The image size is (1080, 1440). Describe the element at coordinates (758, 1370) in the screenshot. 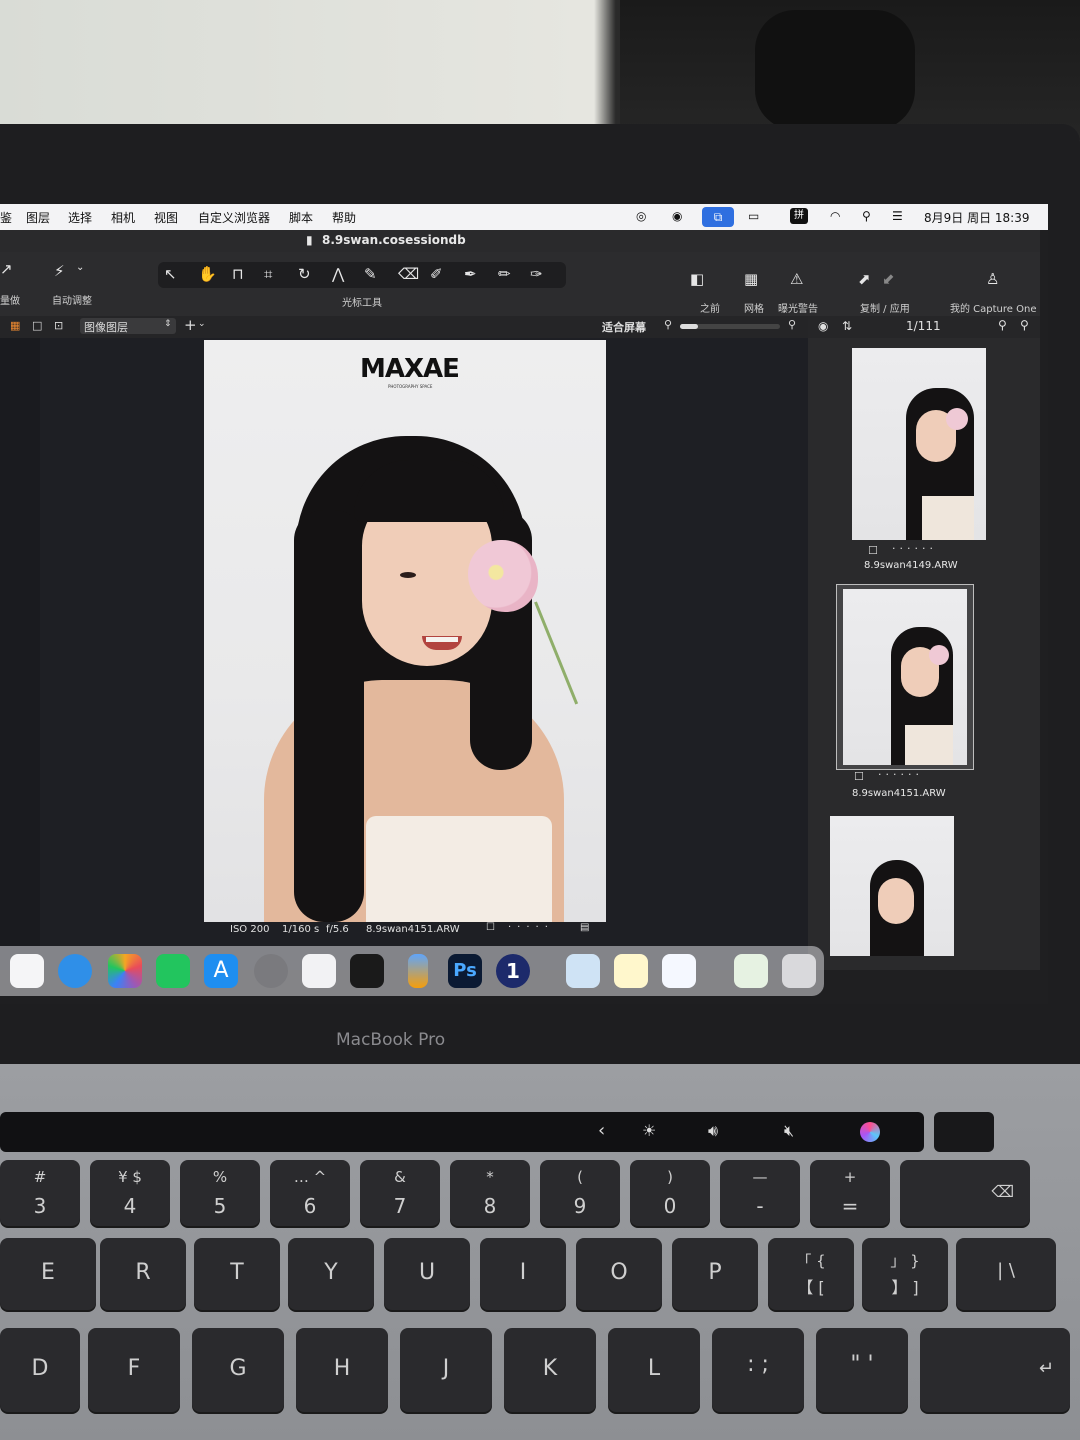

I see `key-semicolon: : ;` at that location.